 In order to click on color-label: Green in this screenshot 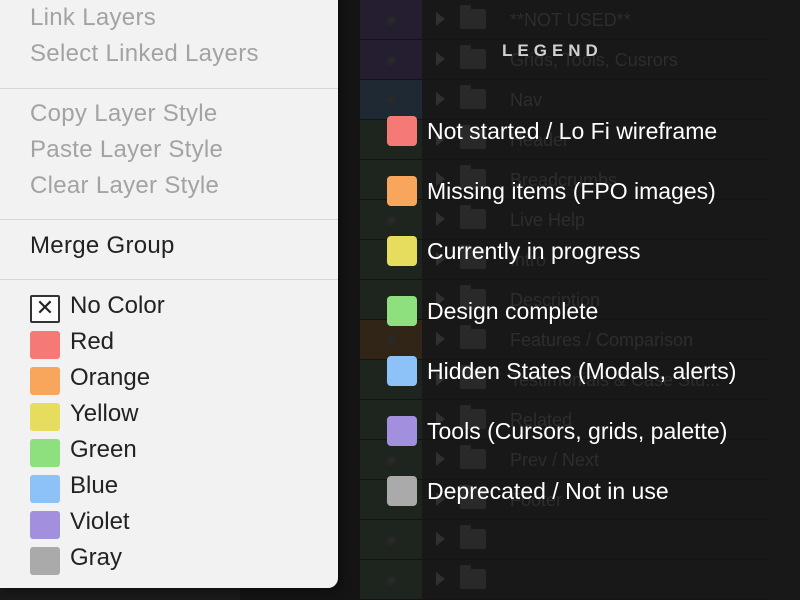, I will do `click(103, 449)`.